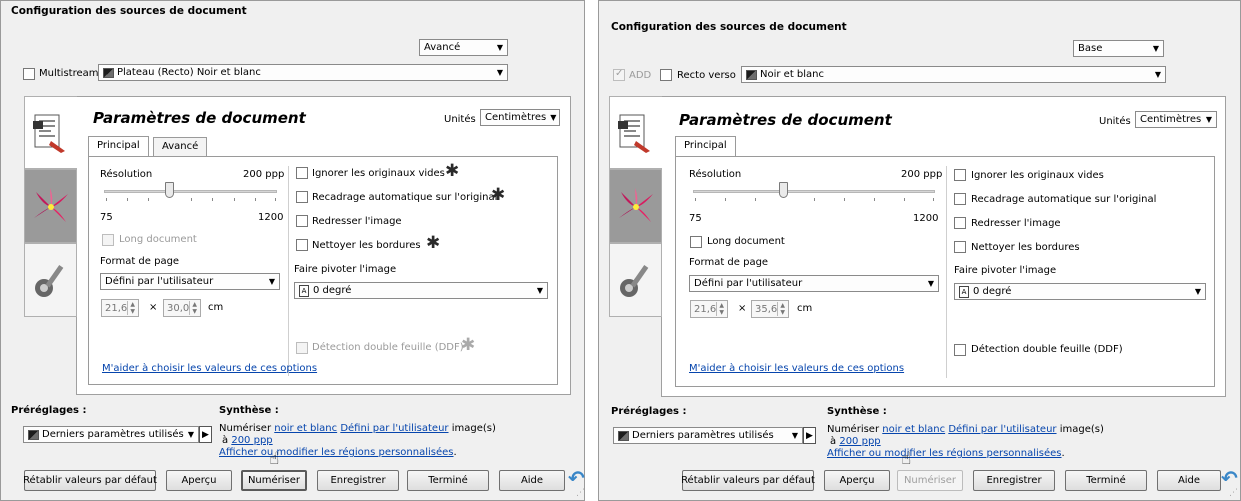 Image resolution: width=1241 pixels, height=501 pixels. What do you see at coordinates (516, 117) in the screenshot?
I see `units-select-value: Centimètres` at bounding box center [516, 117].